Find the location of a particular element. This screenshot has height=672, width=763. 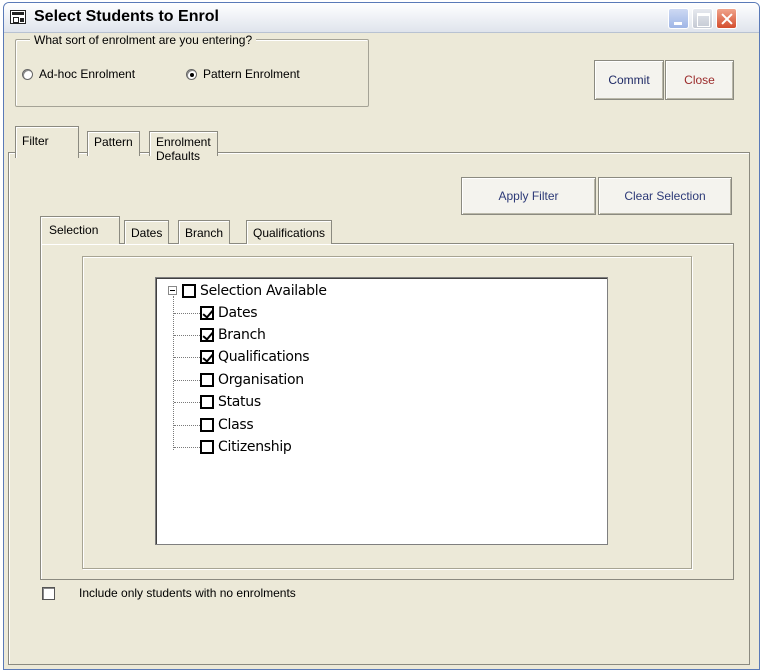

tree-root-label: Selection Available is located at coordinates (263, 291).